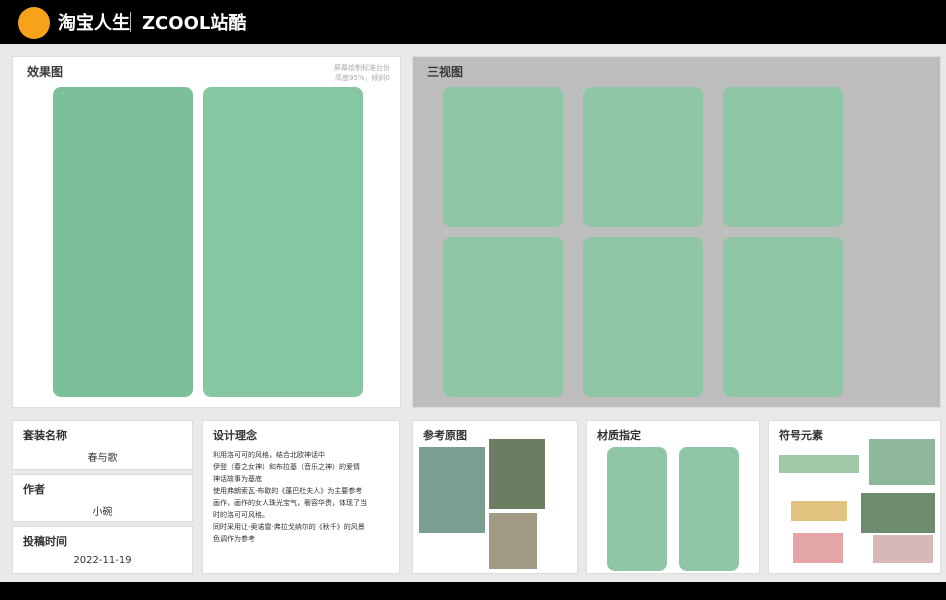 This screenshot has height=600, width=946. I want to click on effect-note: 屏幕绘制标准台份 高度95%，倾斜0, so click(362, 73).